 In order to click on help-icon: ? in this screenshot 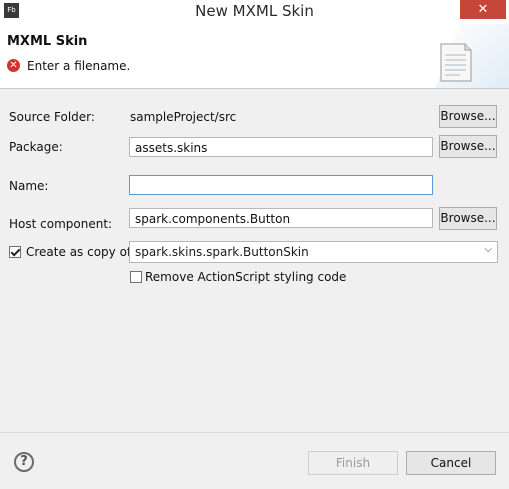, I will do `click(24, 462)`.